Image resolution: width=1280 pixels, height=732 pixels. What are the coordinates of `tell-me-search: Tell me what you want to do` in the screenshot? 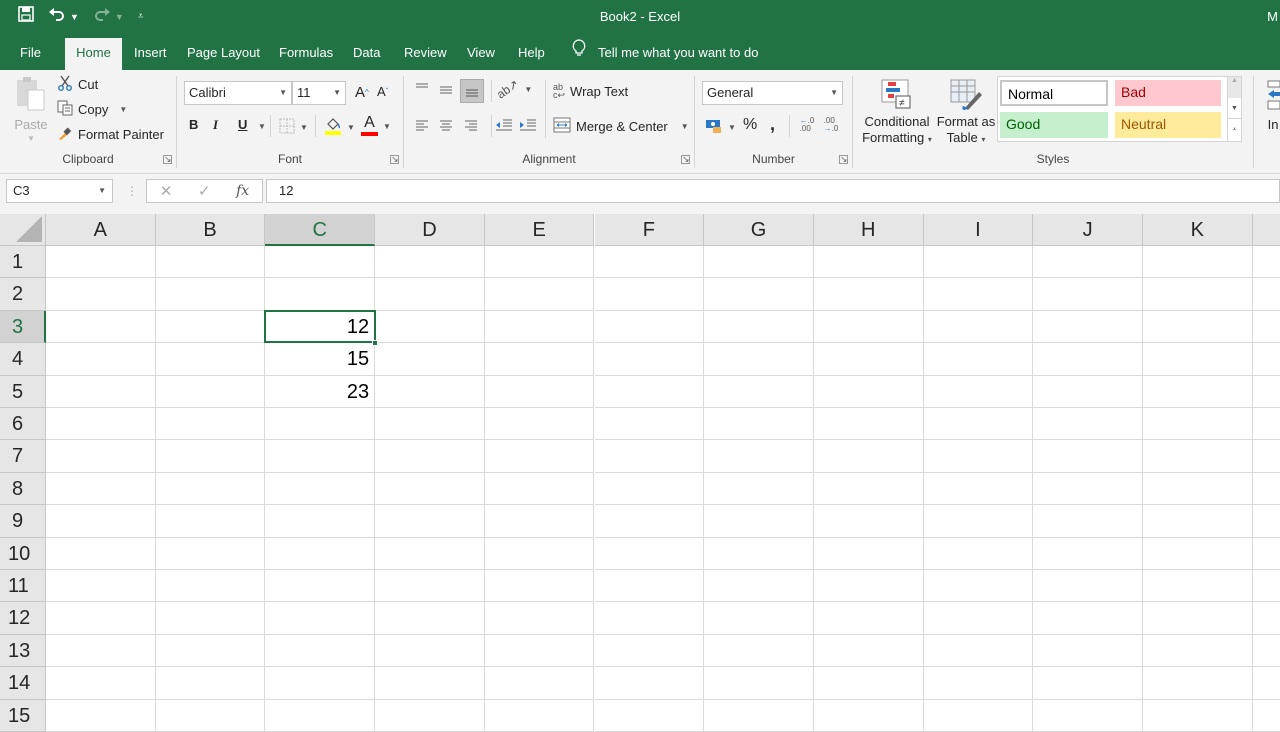 It's located at (665, 53).